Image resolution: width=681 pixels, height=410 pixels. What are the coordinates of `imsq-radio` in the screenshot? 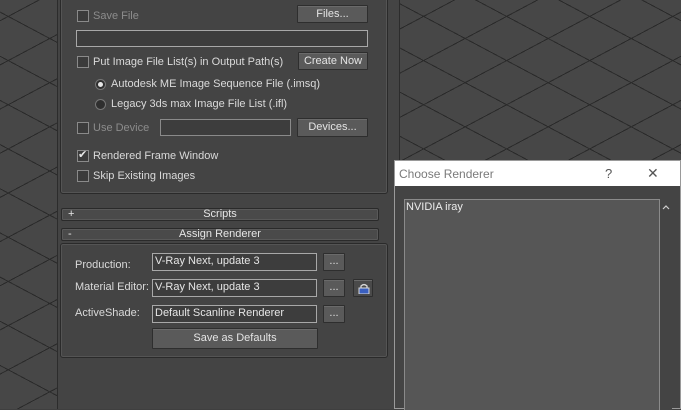 It's located at (100, 84).